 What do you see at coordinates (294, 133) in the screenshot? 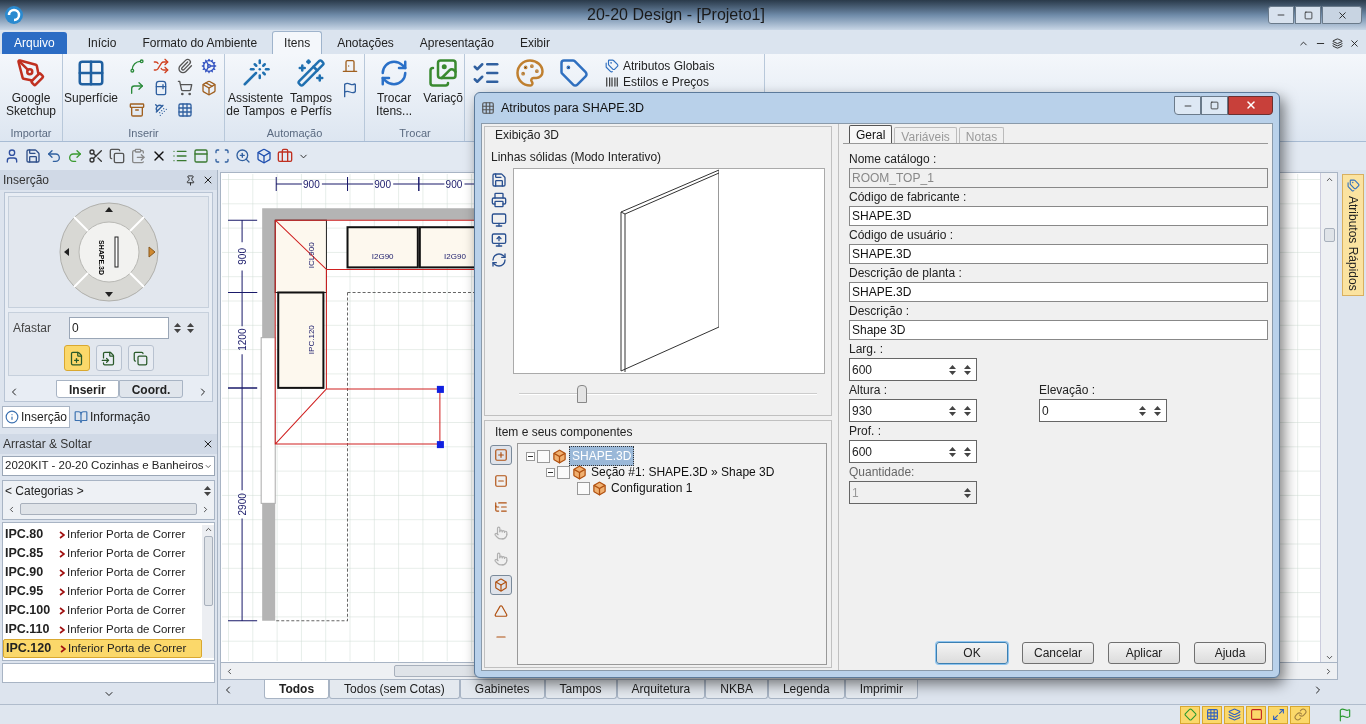
I see `ribbon-group-label: Automação` at bounding box center [294, 133].